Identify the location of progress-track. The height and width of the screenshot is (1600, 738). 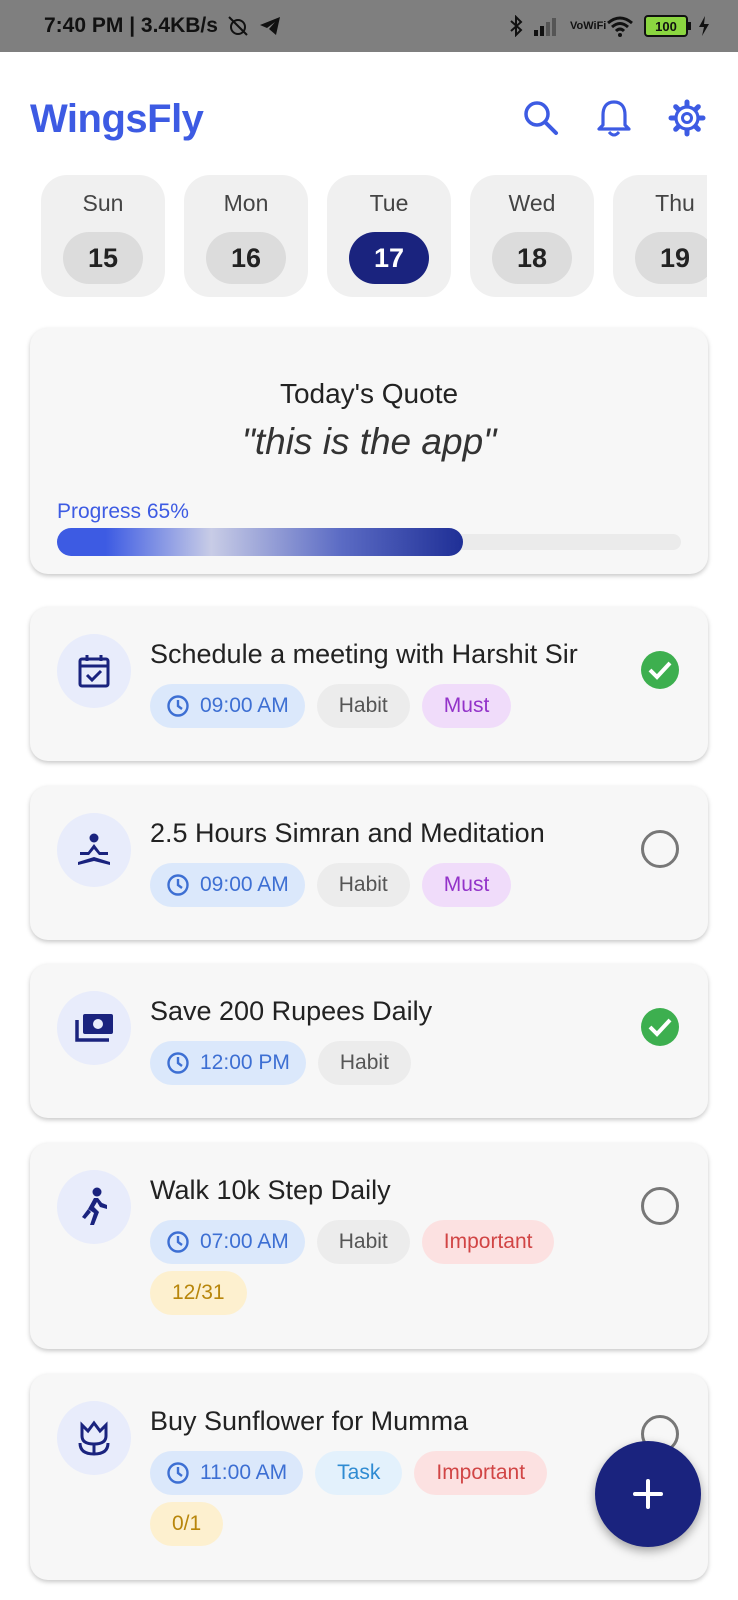
(369, 542).